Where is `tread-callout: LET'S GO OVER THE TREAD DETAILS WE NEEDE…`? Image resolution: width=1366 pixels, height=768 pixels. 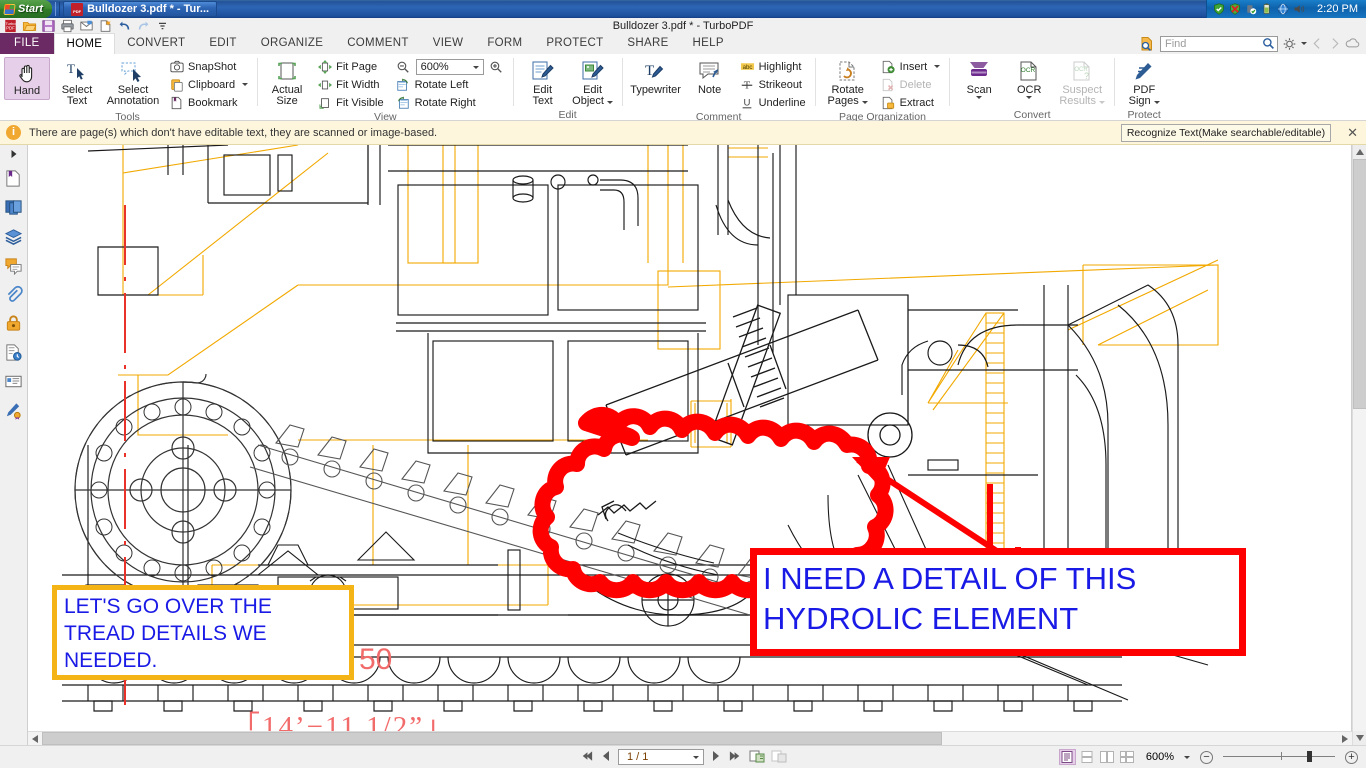 tread-callout: LET'S GO OVER THE TREAD DETAILS WE NEEDE… is located at coordinates (203, 632).